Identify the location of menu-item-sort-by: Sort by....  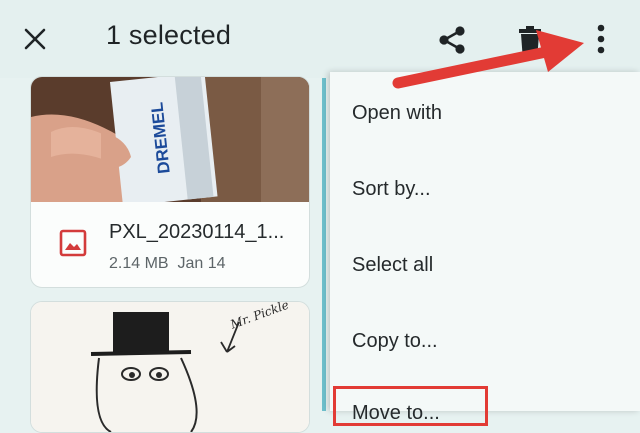
(391, 189).